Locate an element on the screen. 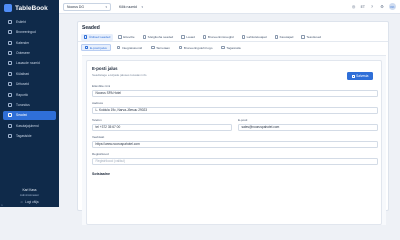 The height and width of the screenshot is (240, 400). sidebar-item-label: Raportid is located at coordinates (22, 94).